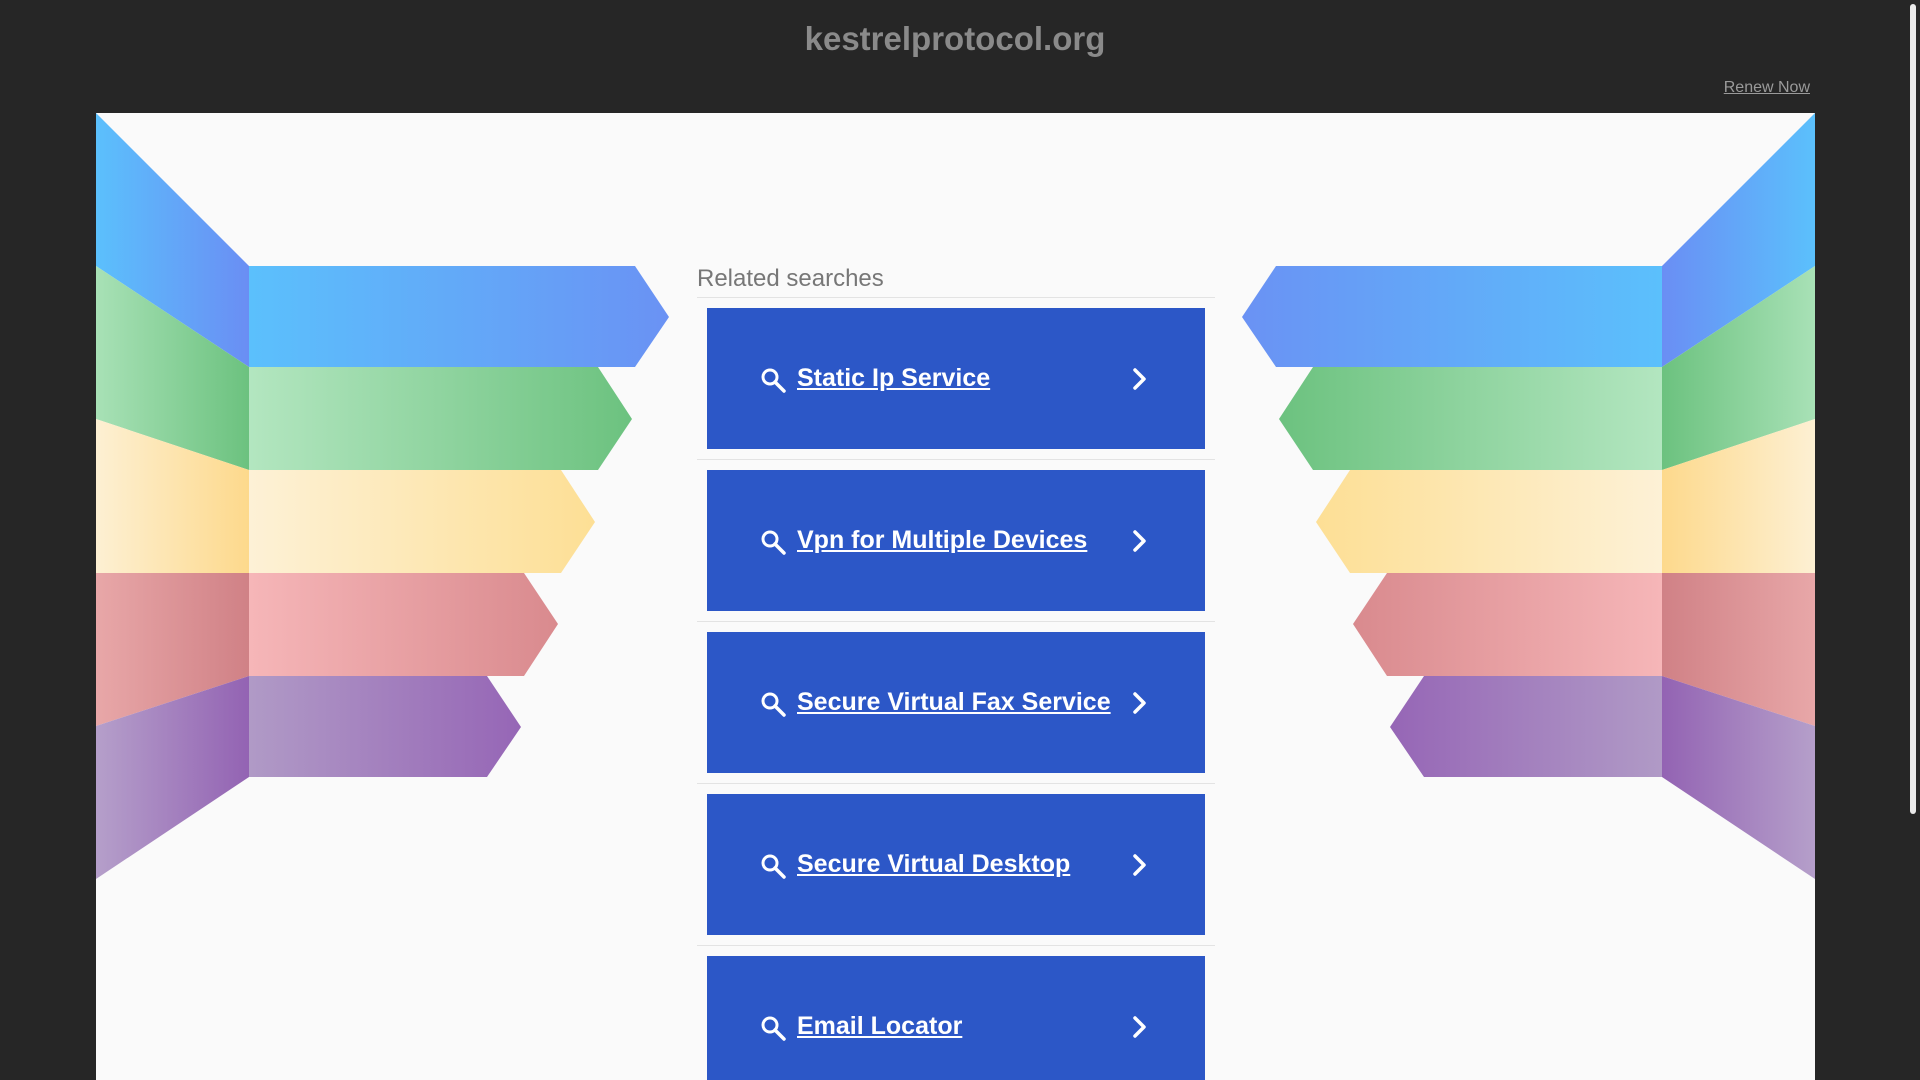 This screenshot has height=1080, width=1920. I want to click on related-search-button: Email Locator, so click(956, 1018).